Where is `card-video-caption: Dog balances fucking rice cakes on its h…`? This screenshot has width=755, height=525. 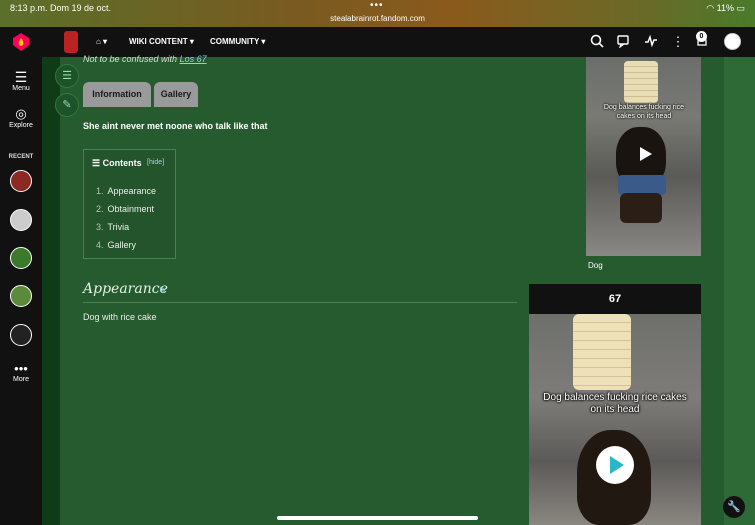 card-video-caption: Dog balances fucking rice cakes on its h… is located at coordinates (615, 403).